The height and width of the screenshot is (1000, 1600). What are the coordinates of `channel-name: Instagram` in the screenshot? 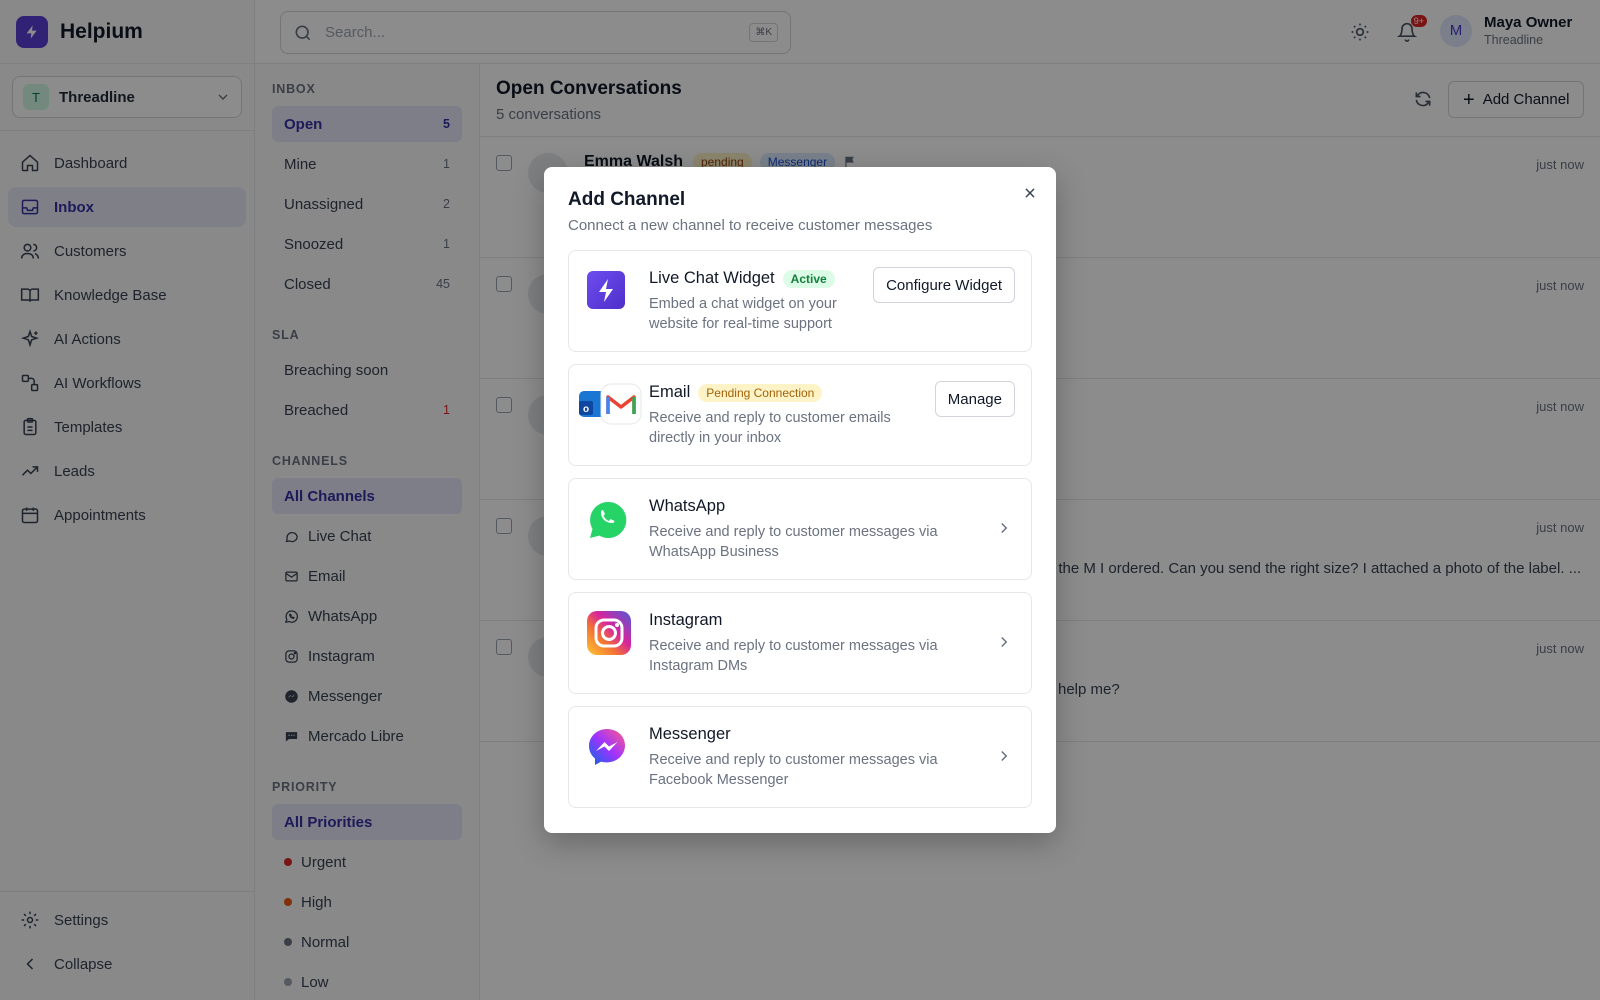 It's located at (686, 620).